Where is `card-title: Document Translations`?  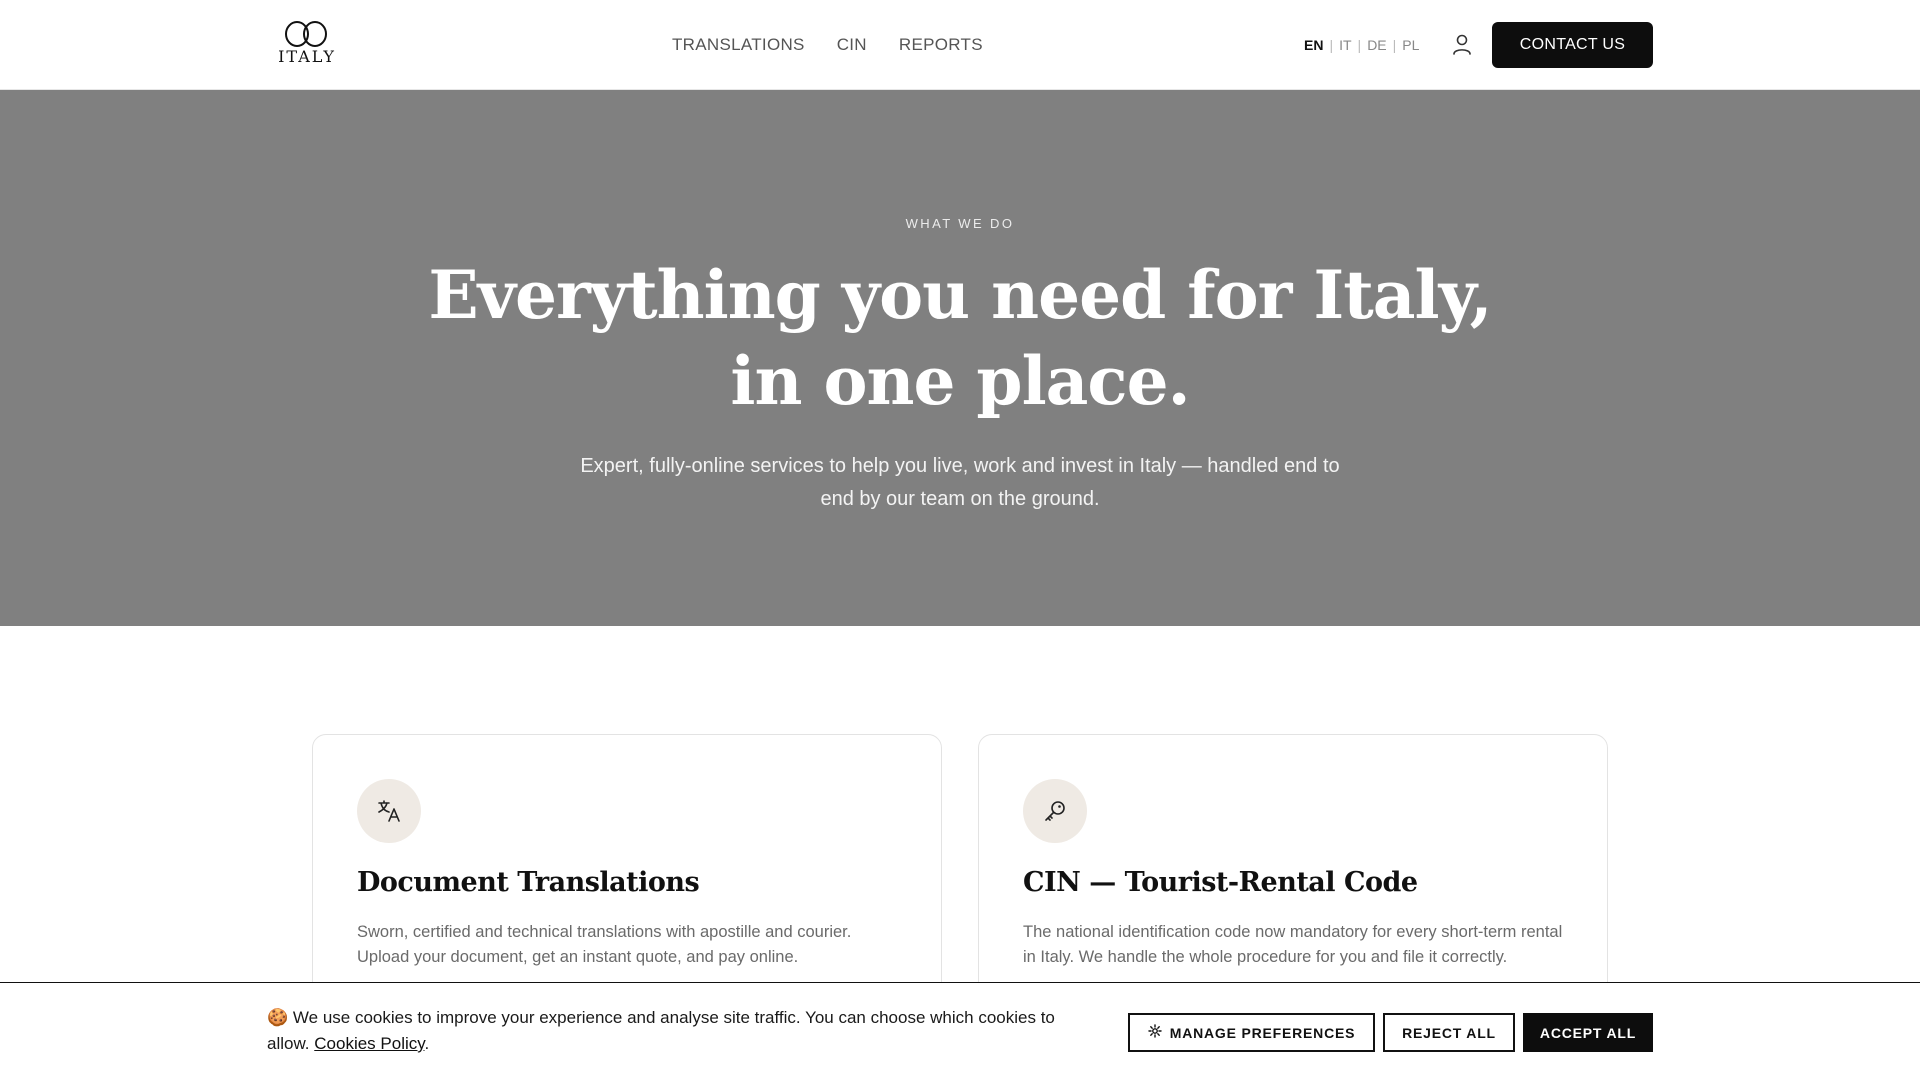 card-title: Document Translations is located at coordinates (528, 882).